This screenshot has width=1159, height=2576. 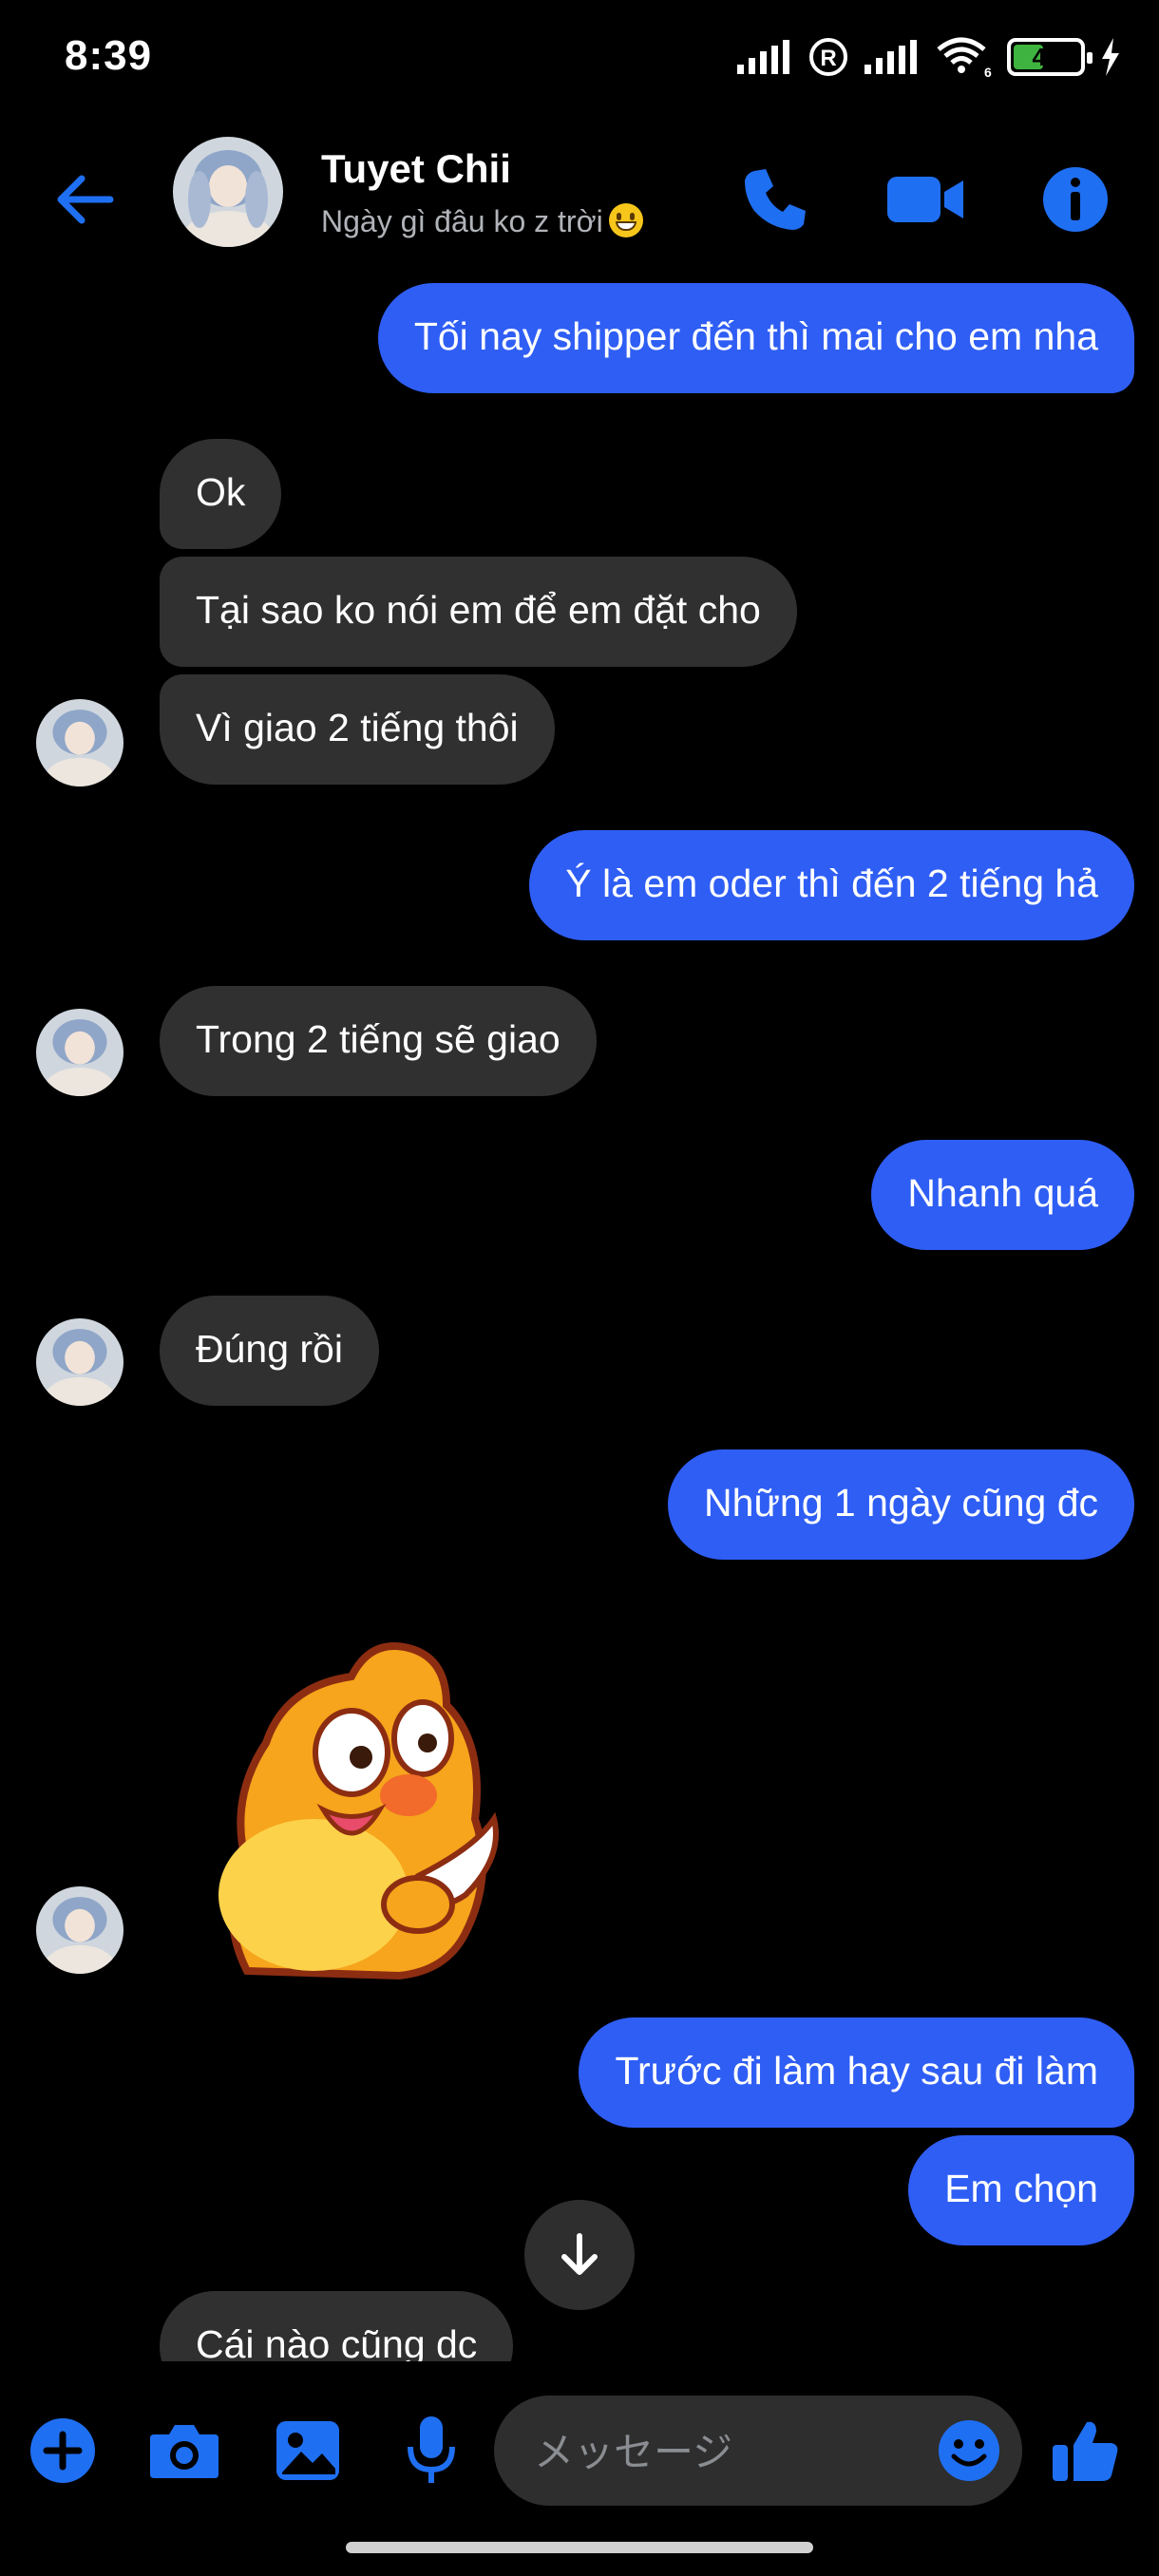 What do you see at coordinates (579, 194) in the screenshot?
I see `conversation-header: Tuyet Chii Ngày gì đâu ko z trời` at bounding box center [579, 194].